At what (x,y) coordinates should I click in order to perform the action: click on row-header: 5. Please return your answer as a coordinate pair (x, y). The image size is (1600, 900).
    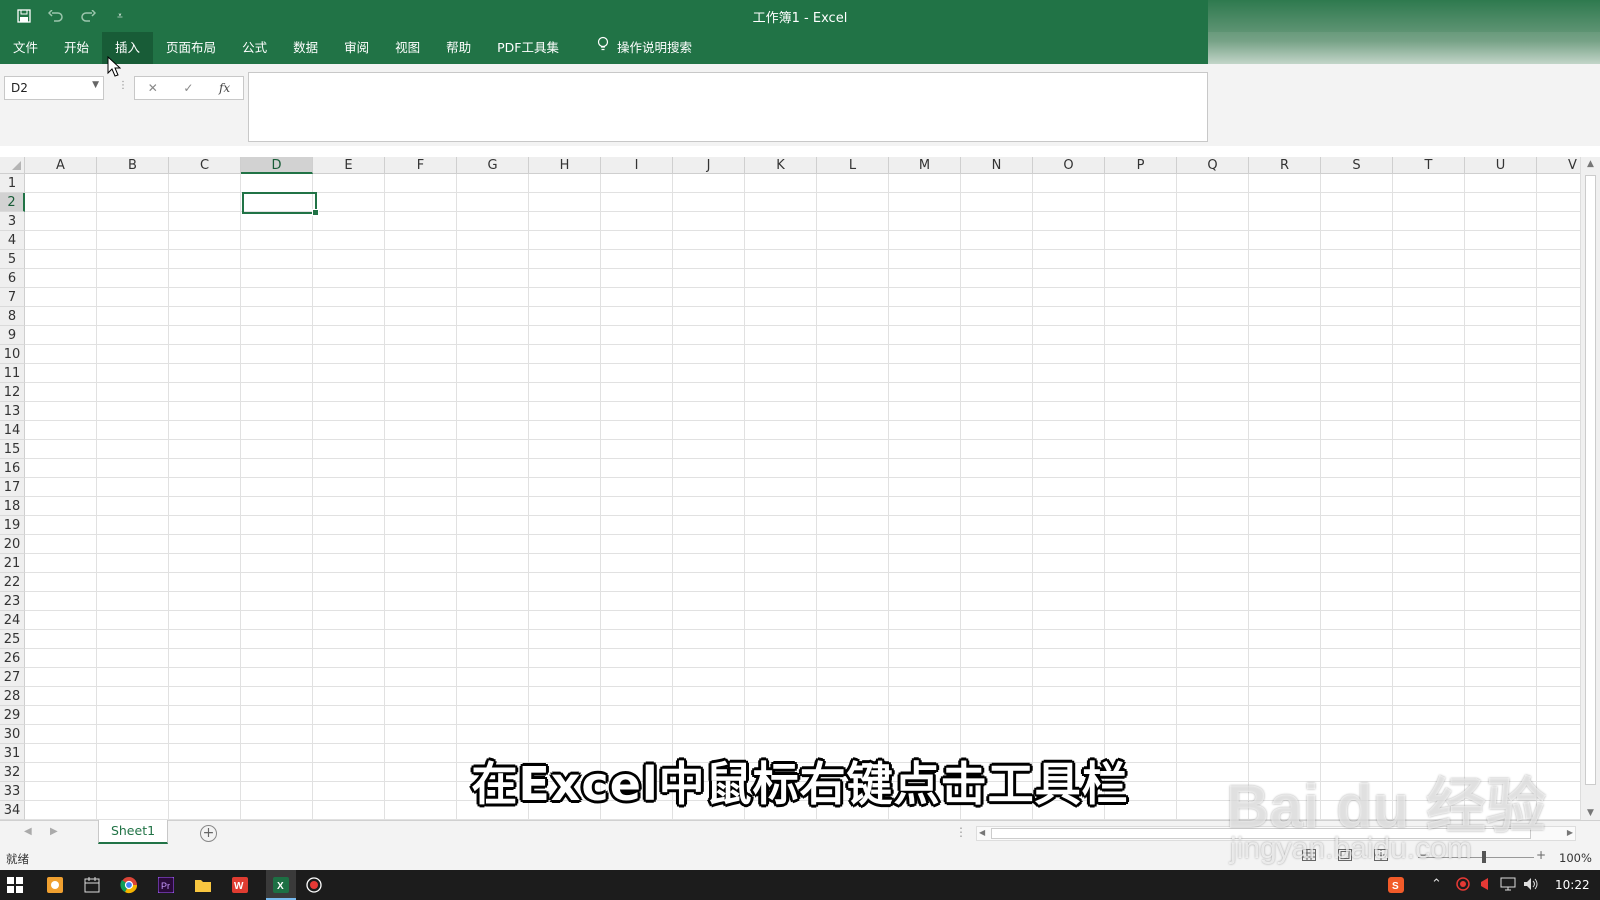
    Looking at the image, I should click on (12, 259).